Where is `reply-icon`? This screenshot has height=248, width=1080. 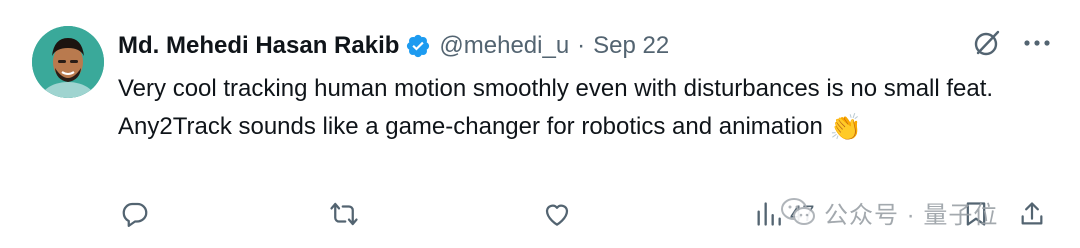
reply-icon is located at coordinates (135, 214).